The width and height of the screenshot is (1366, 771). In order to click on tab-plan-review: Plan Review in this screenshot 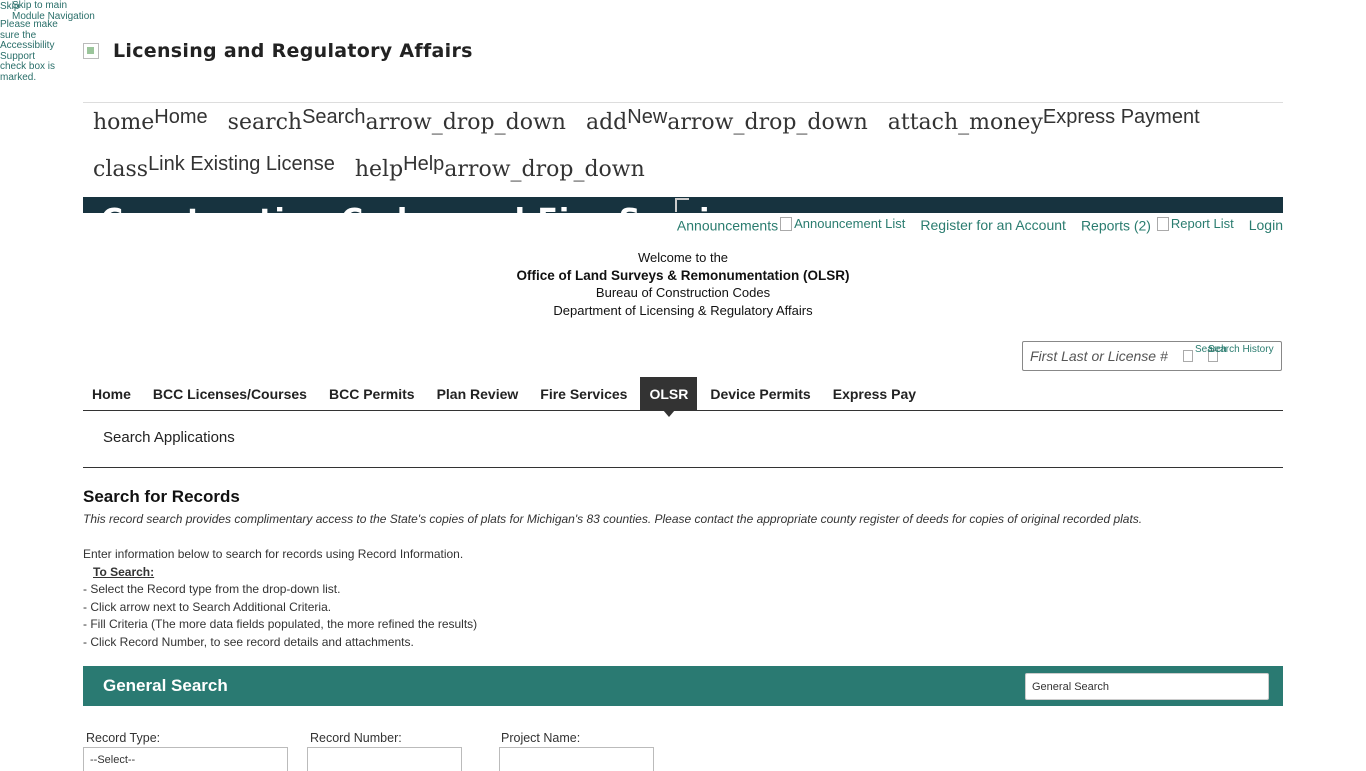, I will do `click(478, 393)`.